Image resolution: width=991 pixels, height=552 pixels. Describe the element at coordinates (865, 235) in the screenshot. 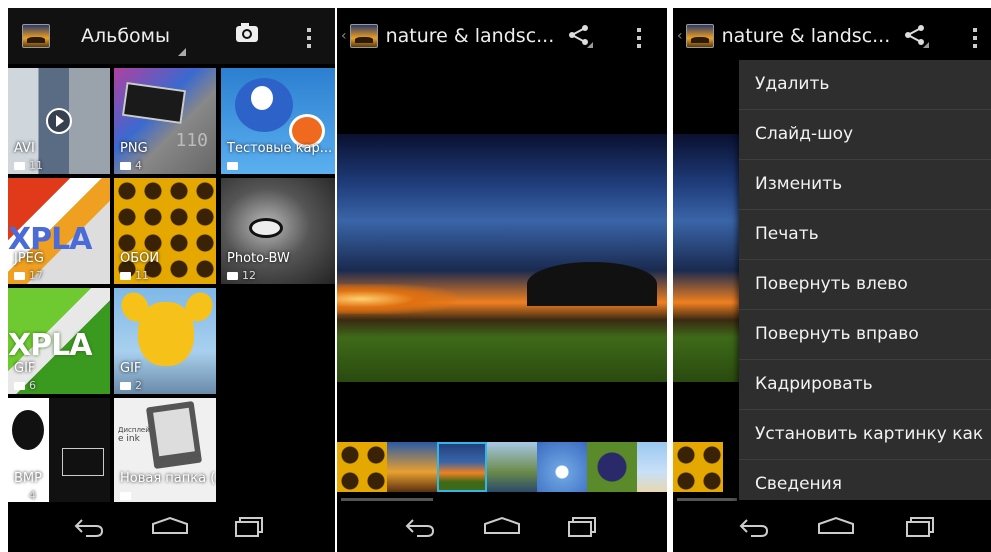

I see `menu-item-print: Печать` at that location.